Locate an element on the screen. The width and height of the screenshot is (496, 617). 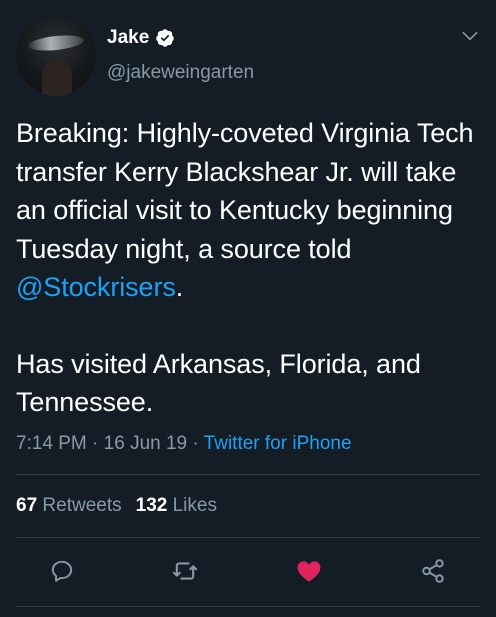
share-button is located at coordinates (433, 571).